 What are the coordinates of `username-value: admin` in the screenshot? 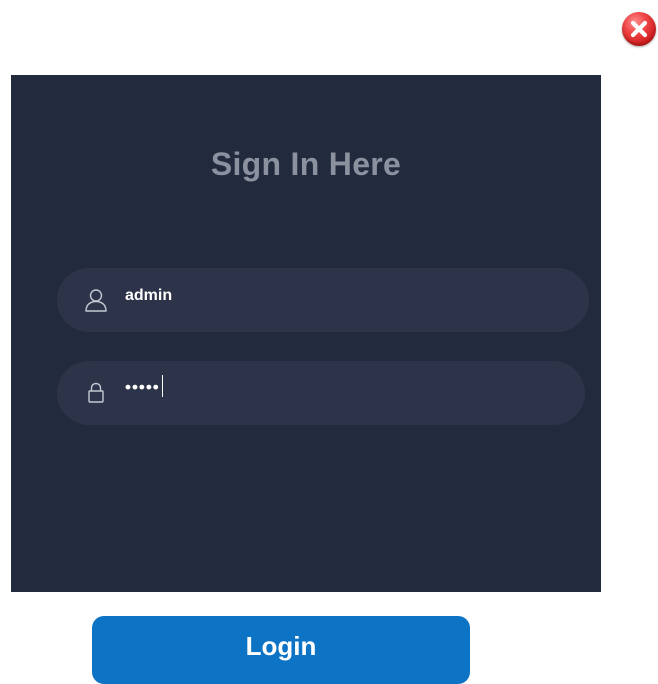 It's located at (149, 295).